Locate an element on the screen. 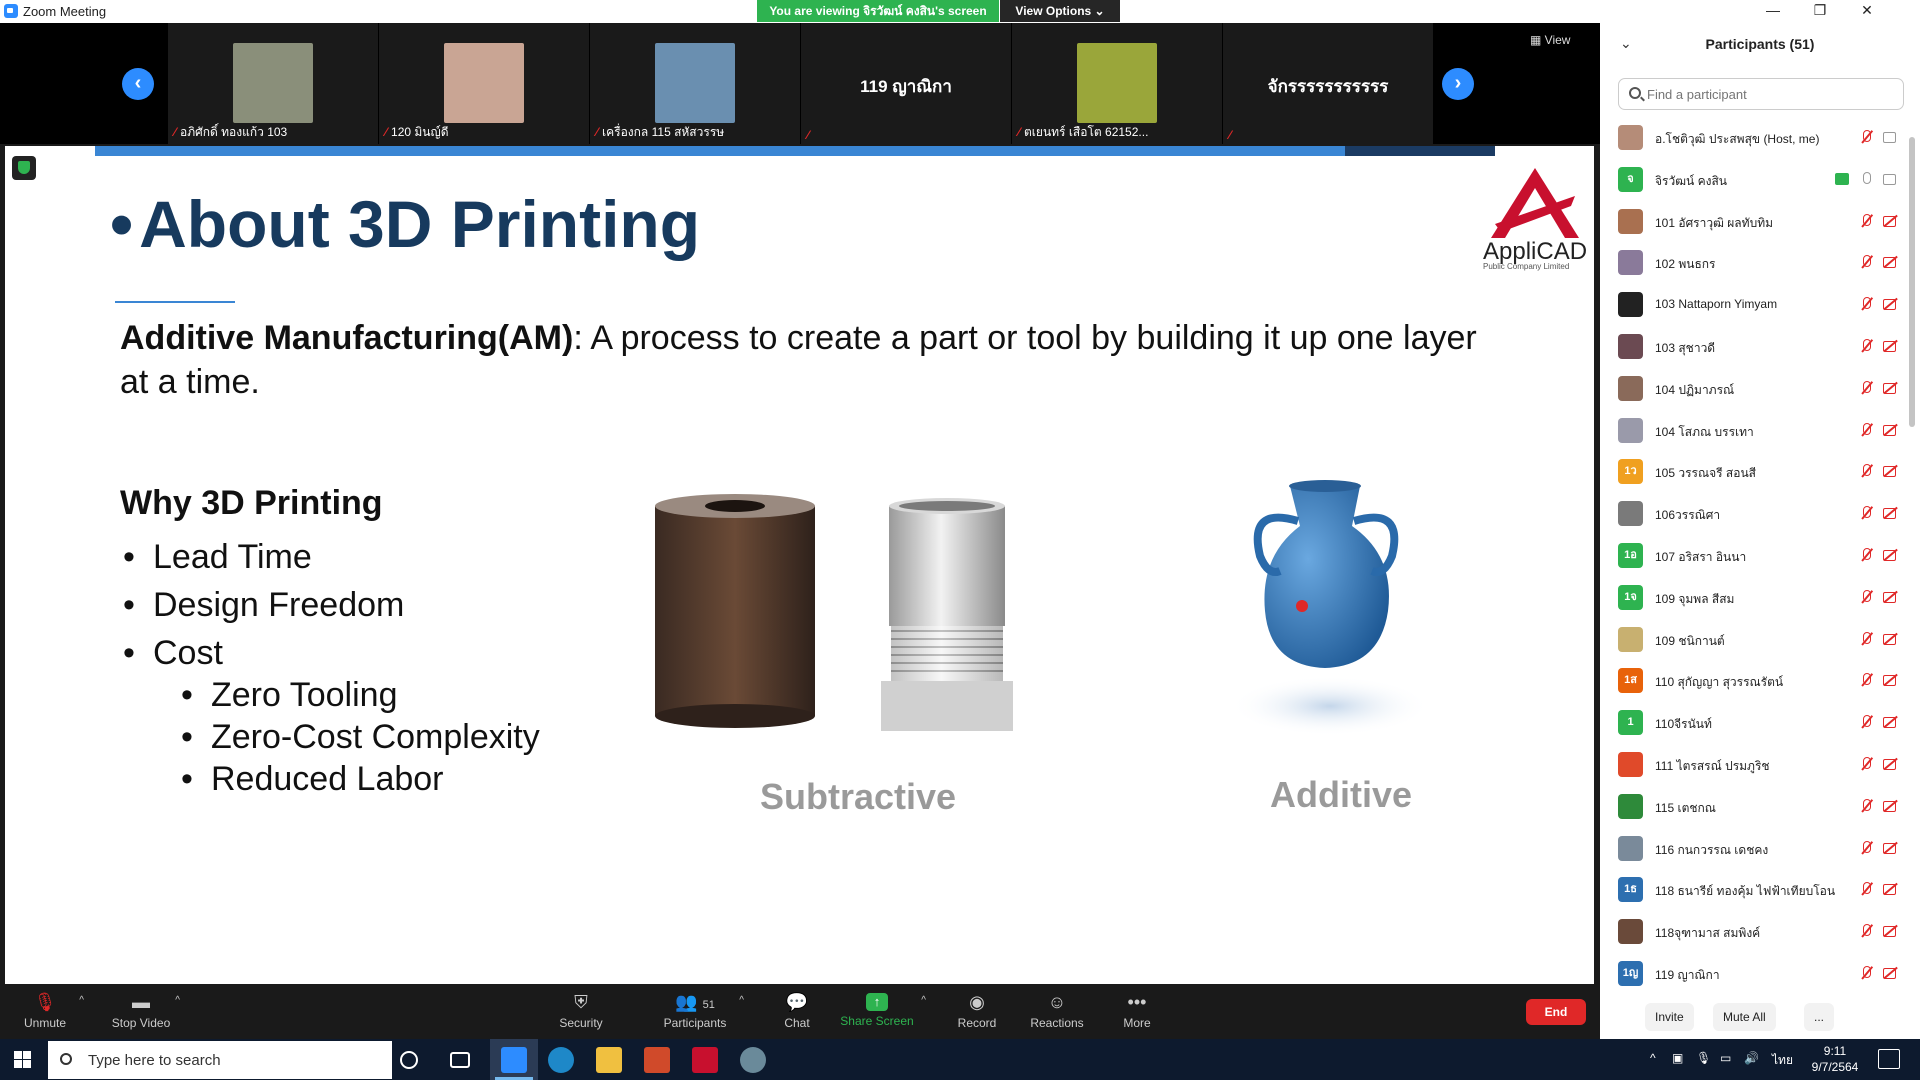  participant-row: 116 กนกวรรณ เดชคง is located at coordinates (1753, 848).